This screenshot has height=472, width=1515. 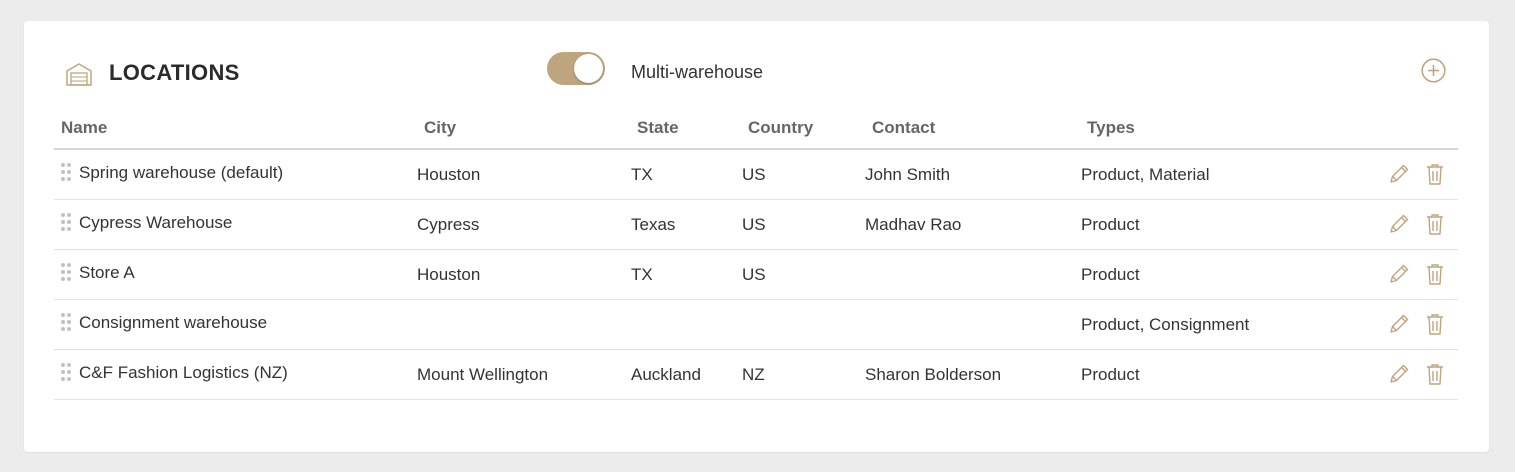 I want to click on location-name: Cypress Warehouse, so click(x=156, y=222).